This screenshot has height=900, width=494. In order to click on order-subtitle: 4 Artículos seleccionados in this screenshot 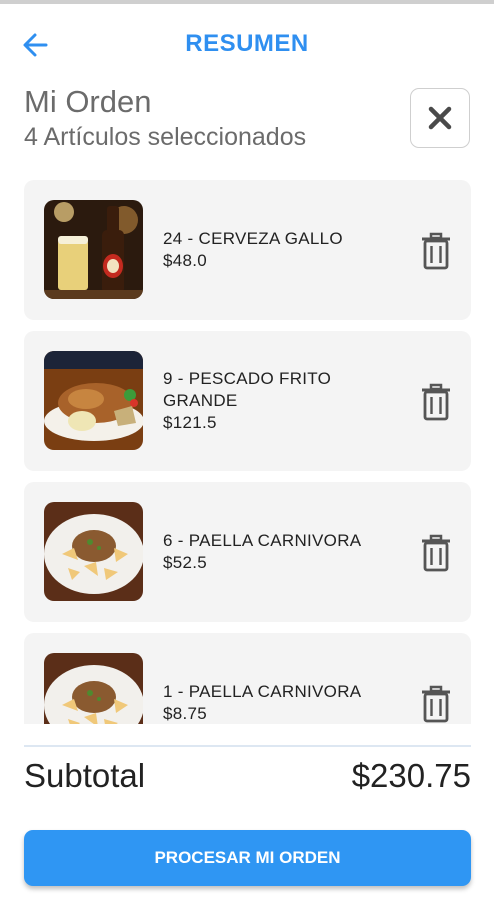, I will do `click(165, 137)`.